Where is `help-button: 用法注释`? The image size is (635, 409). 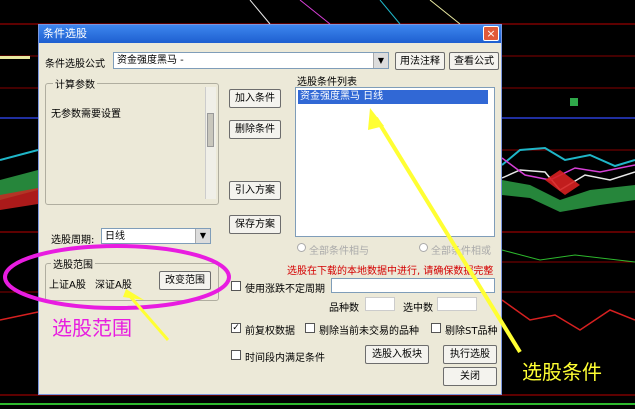 help-button: 用法注释 is located at coordinates (420, 61).